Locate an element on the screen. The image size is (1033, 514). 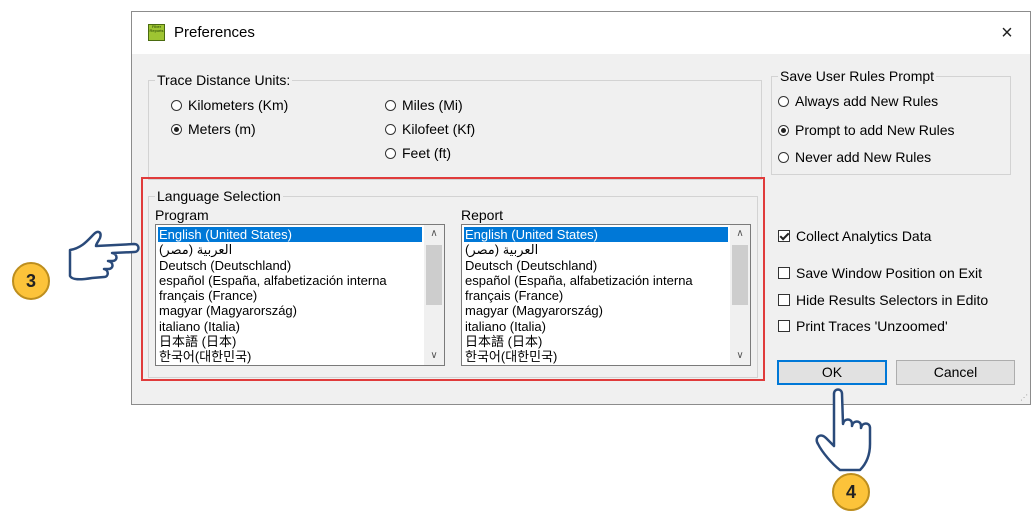
radio-kilometers: Kilometers (Km) is located at coordinates (229, 105).